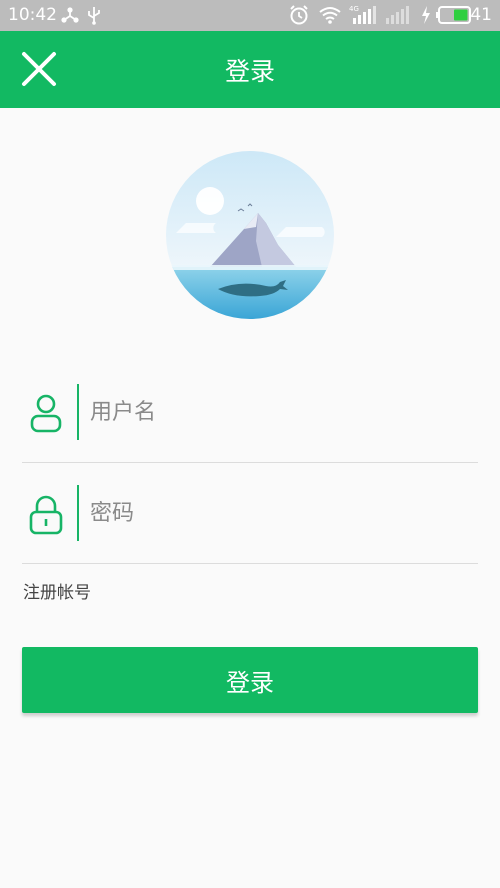 The height and width of the screenshot is (888, 500). Describe the element at coordinates (78, 513) in the screenshot. I see `password-separator` at that location.